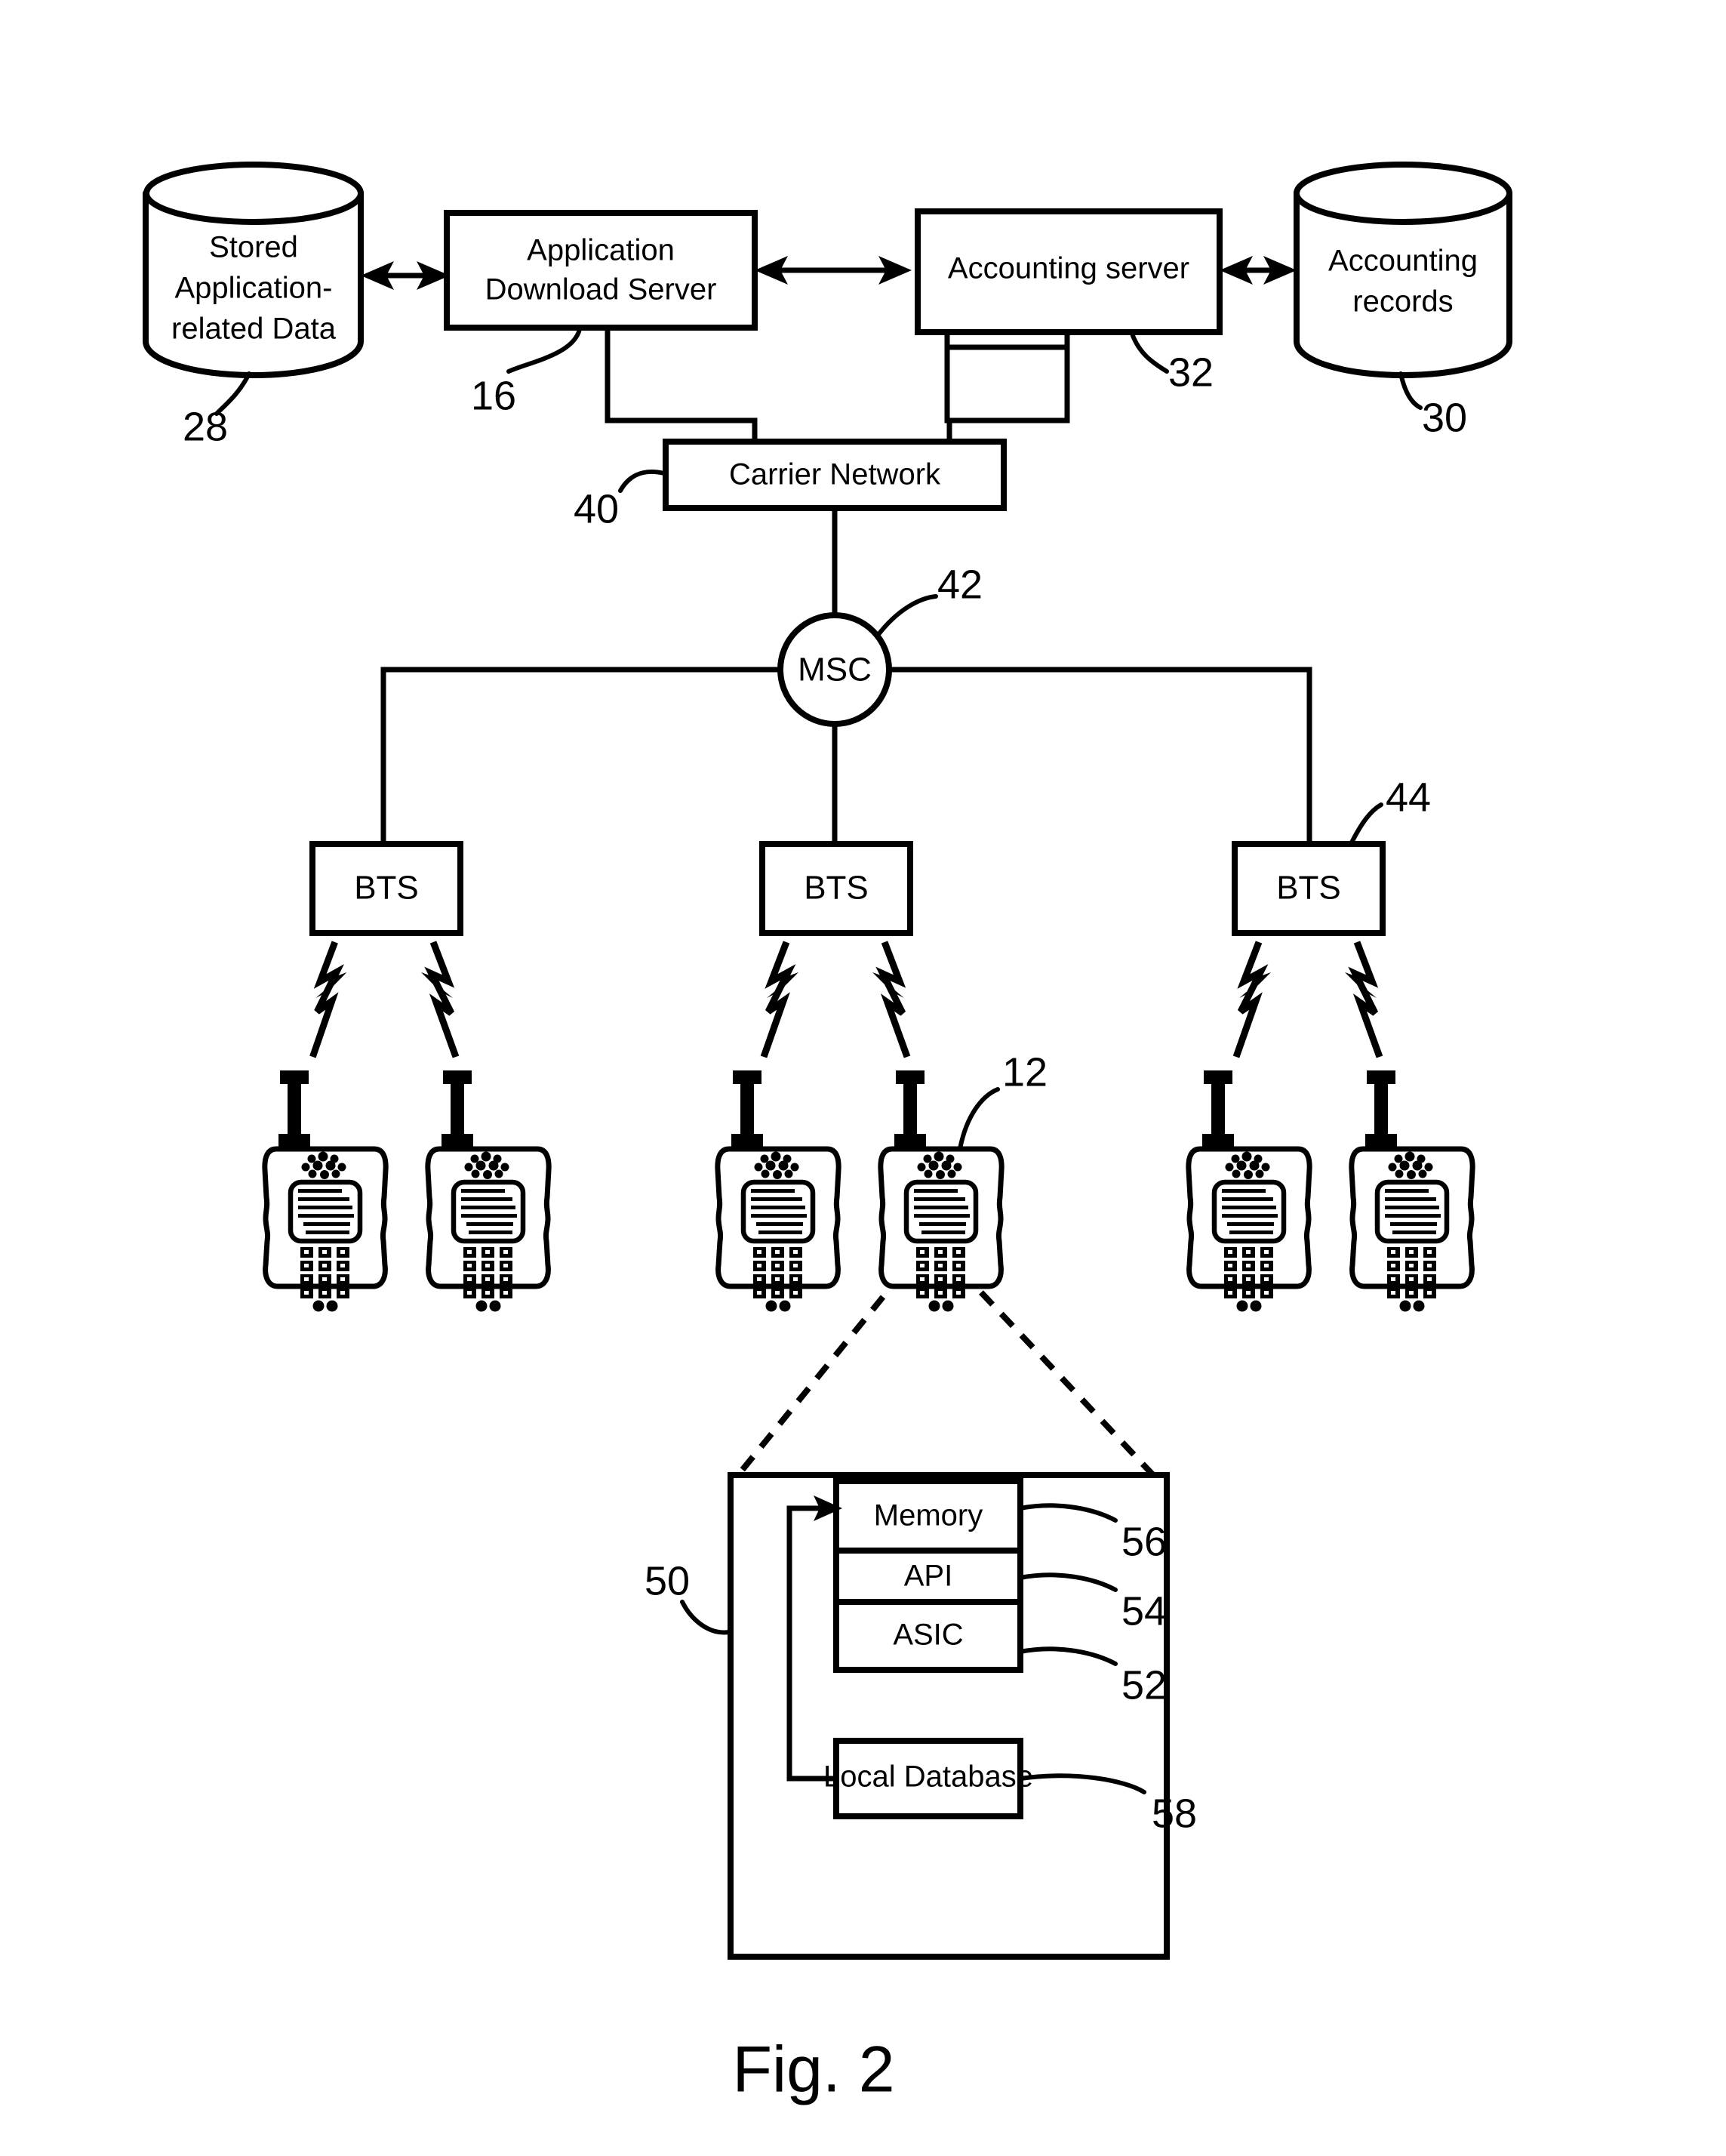 This screenshot has width=1726, height=2156. I want to click on api-label: API, so click(928, 1576).